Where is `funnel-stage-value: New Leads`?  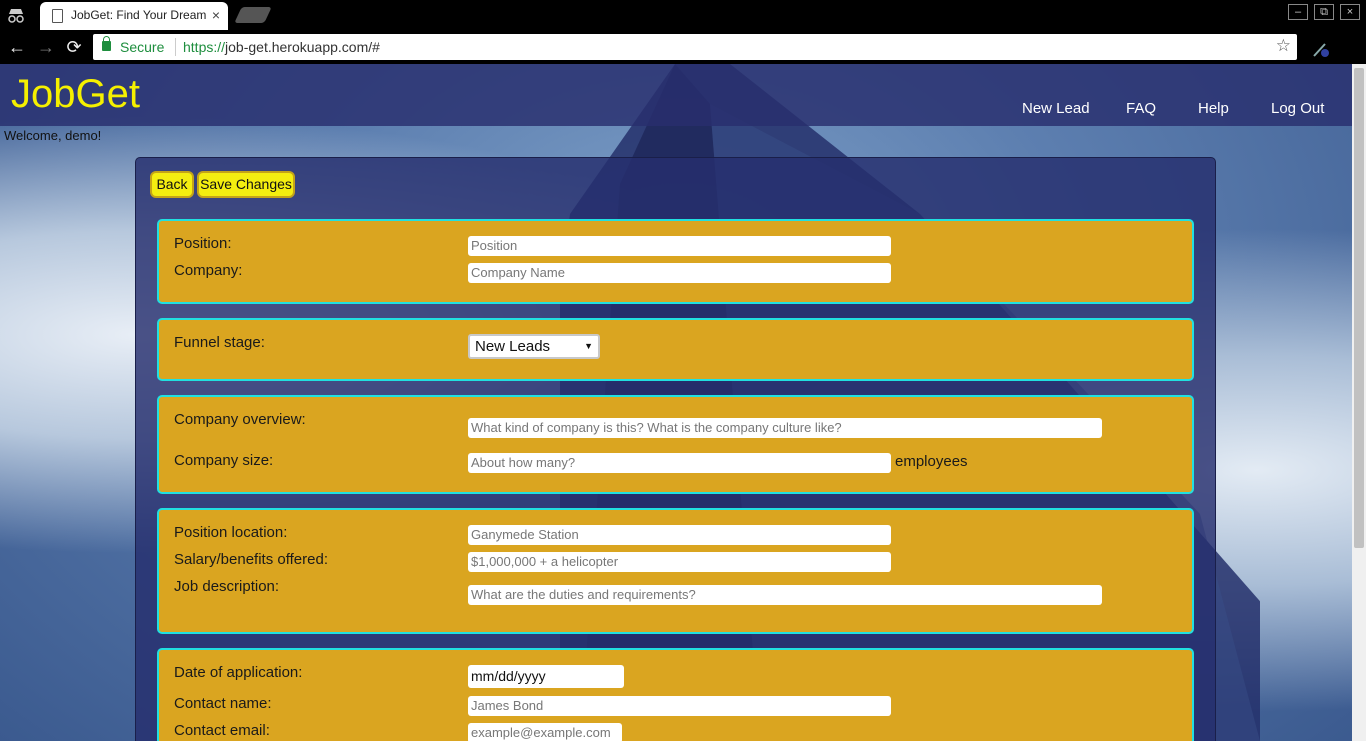
funnel-stage-value: New Leads is located at coordinates (513, 346).